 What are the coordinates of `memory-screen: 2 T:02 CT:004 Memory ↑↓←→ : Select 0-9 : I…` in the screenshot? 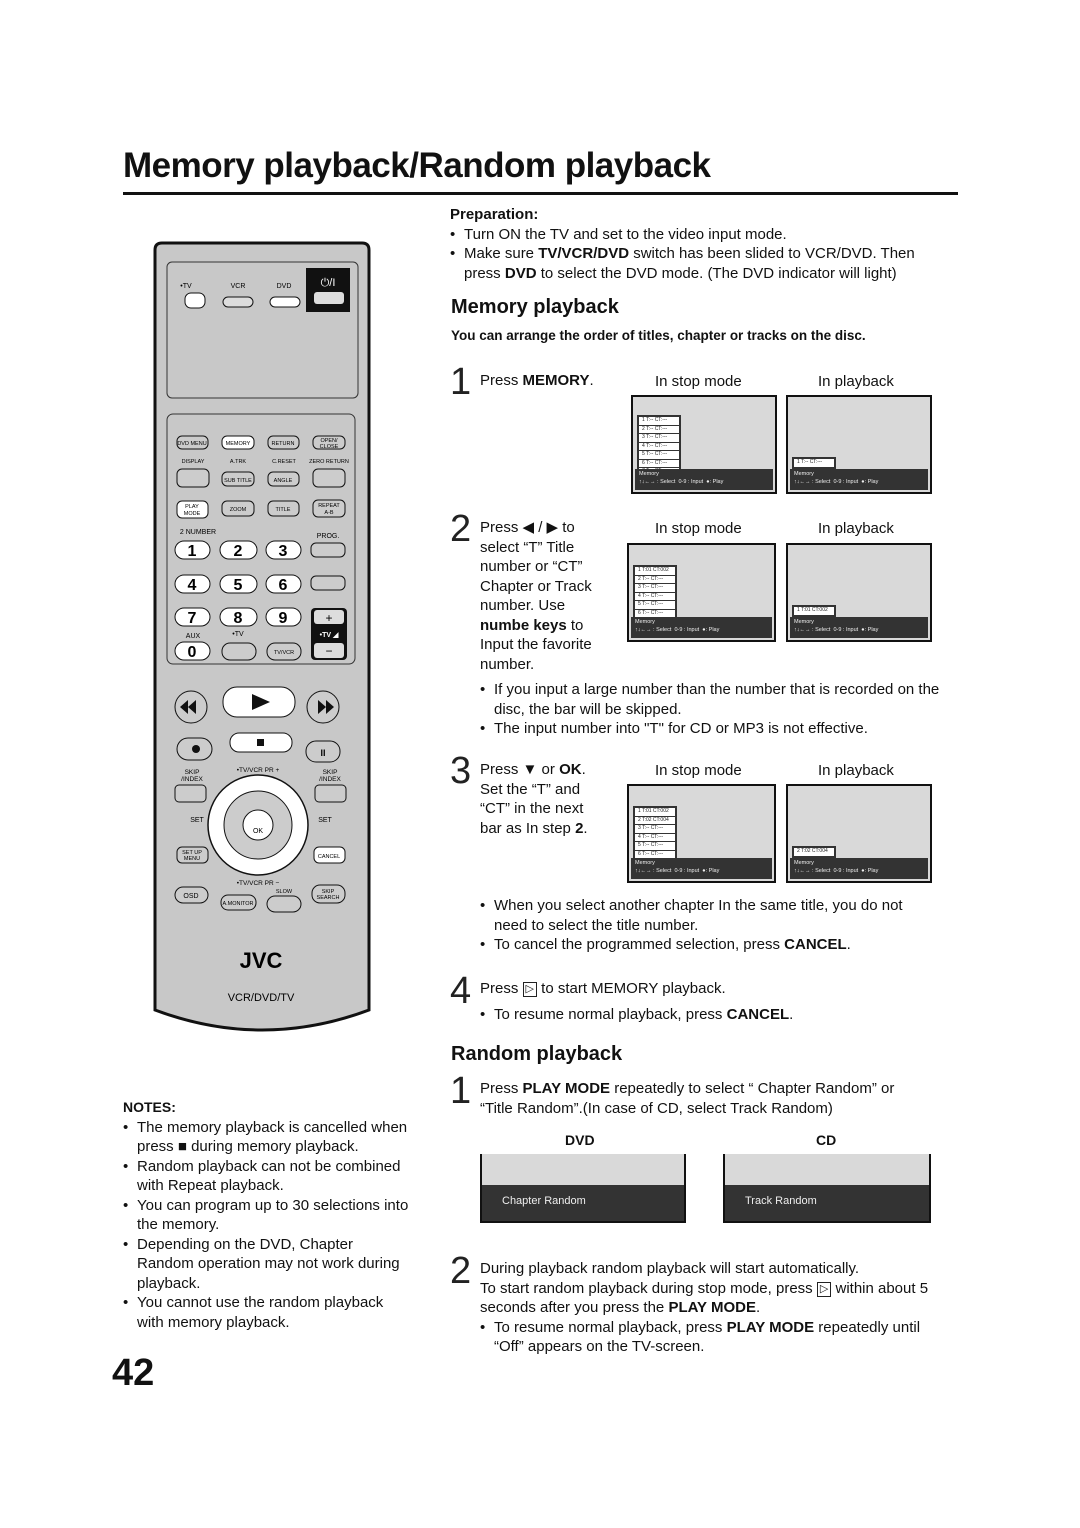 It's located at (859, 833).